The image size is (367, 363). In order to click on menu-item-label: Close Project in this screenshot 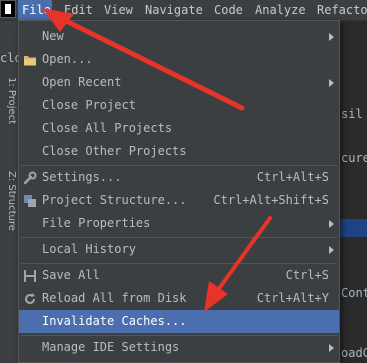, I will do `click(89, 105)`.